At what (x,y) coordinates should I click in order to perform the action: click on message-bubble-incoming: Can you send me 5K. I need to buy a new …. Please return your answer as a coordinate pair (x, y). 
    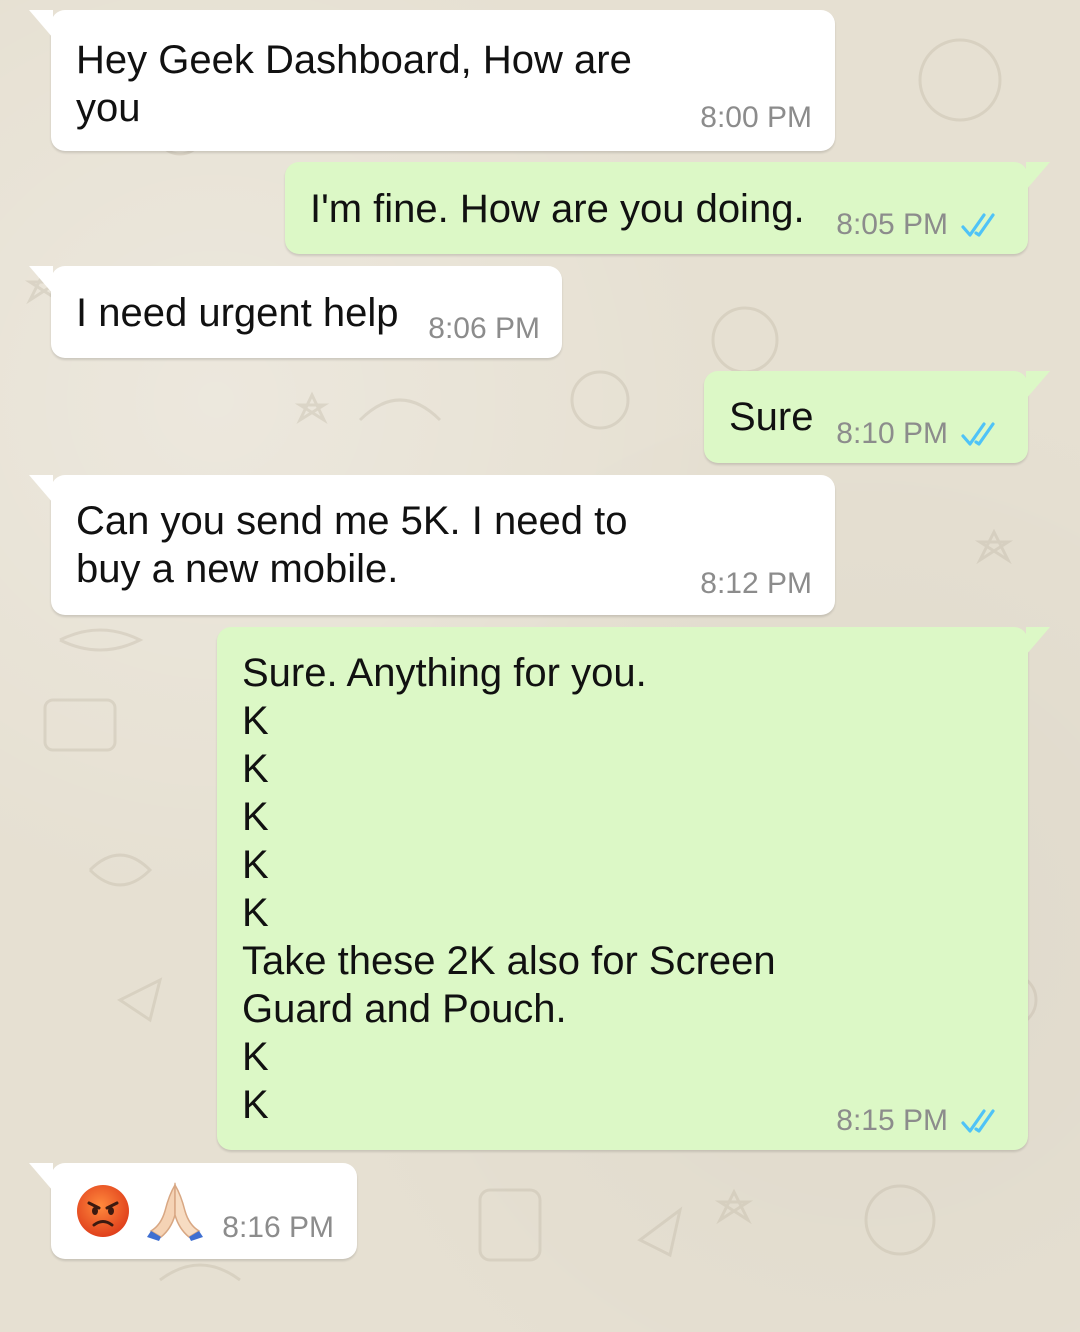
    Looking at the image, I should click on (432, 545).